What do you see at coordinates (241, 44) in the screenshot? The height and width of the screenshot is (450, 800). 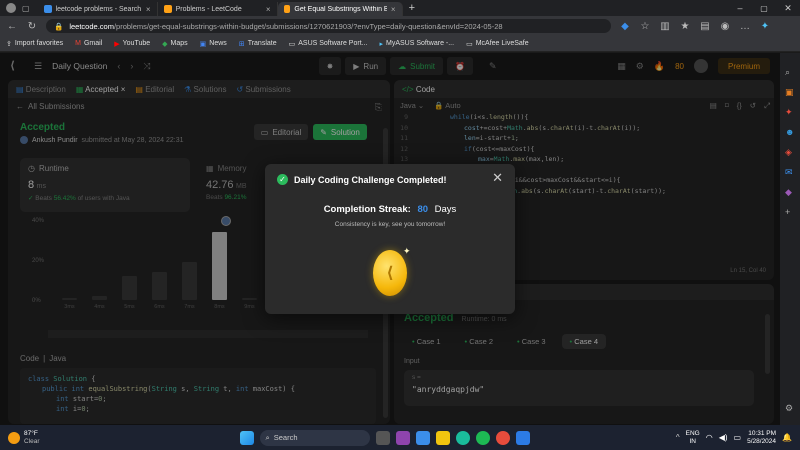 I see `translate-icon: ⊞` at bounding box center [241, 44].